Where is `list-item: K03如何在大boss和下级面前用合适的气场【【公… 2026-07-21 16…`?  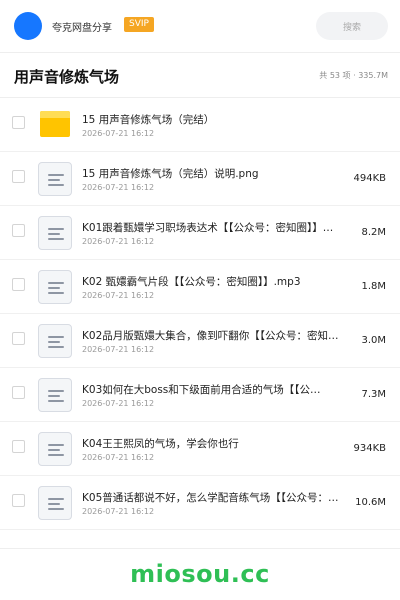 list-item: K03如何在大boss和下级面前用合适的气场【【公… 2026-07-21 16… is located at coordinates (200, 395).